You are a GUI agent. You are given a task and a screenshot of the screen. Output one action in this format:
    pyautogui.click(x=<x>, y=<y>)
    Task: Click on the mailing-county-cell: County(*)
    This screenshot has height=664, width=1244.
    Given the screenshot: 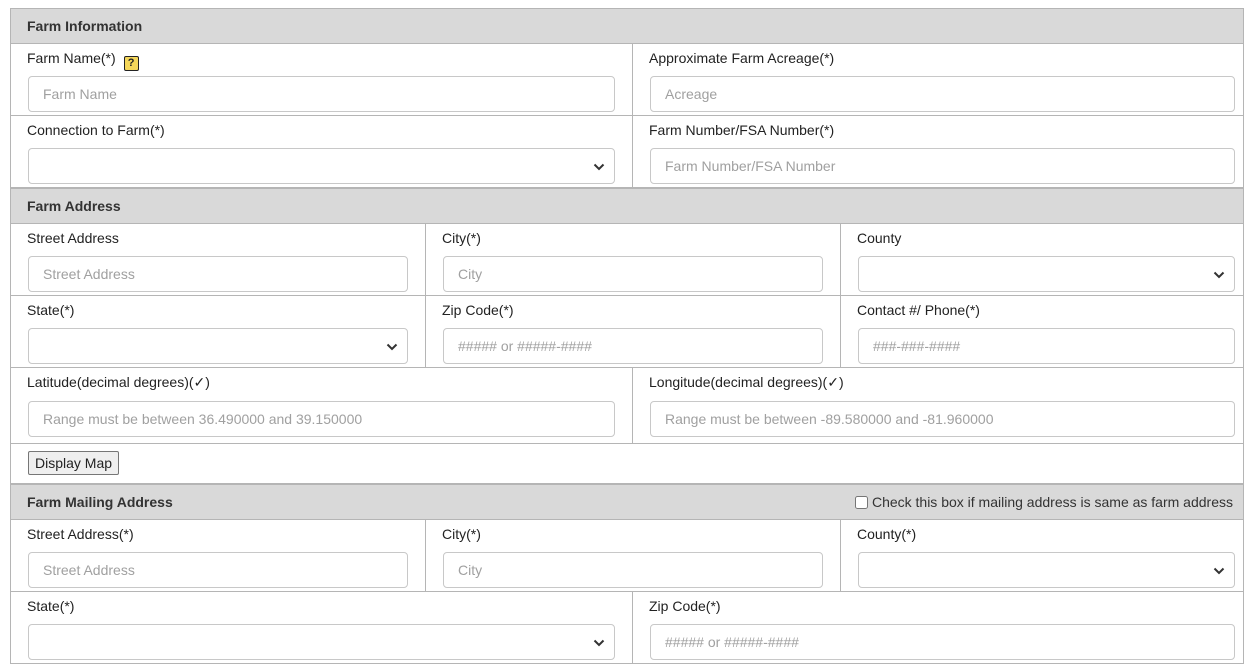 What is the action you would take?
    pyautogui.click(x=1042, y=555)
    